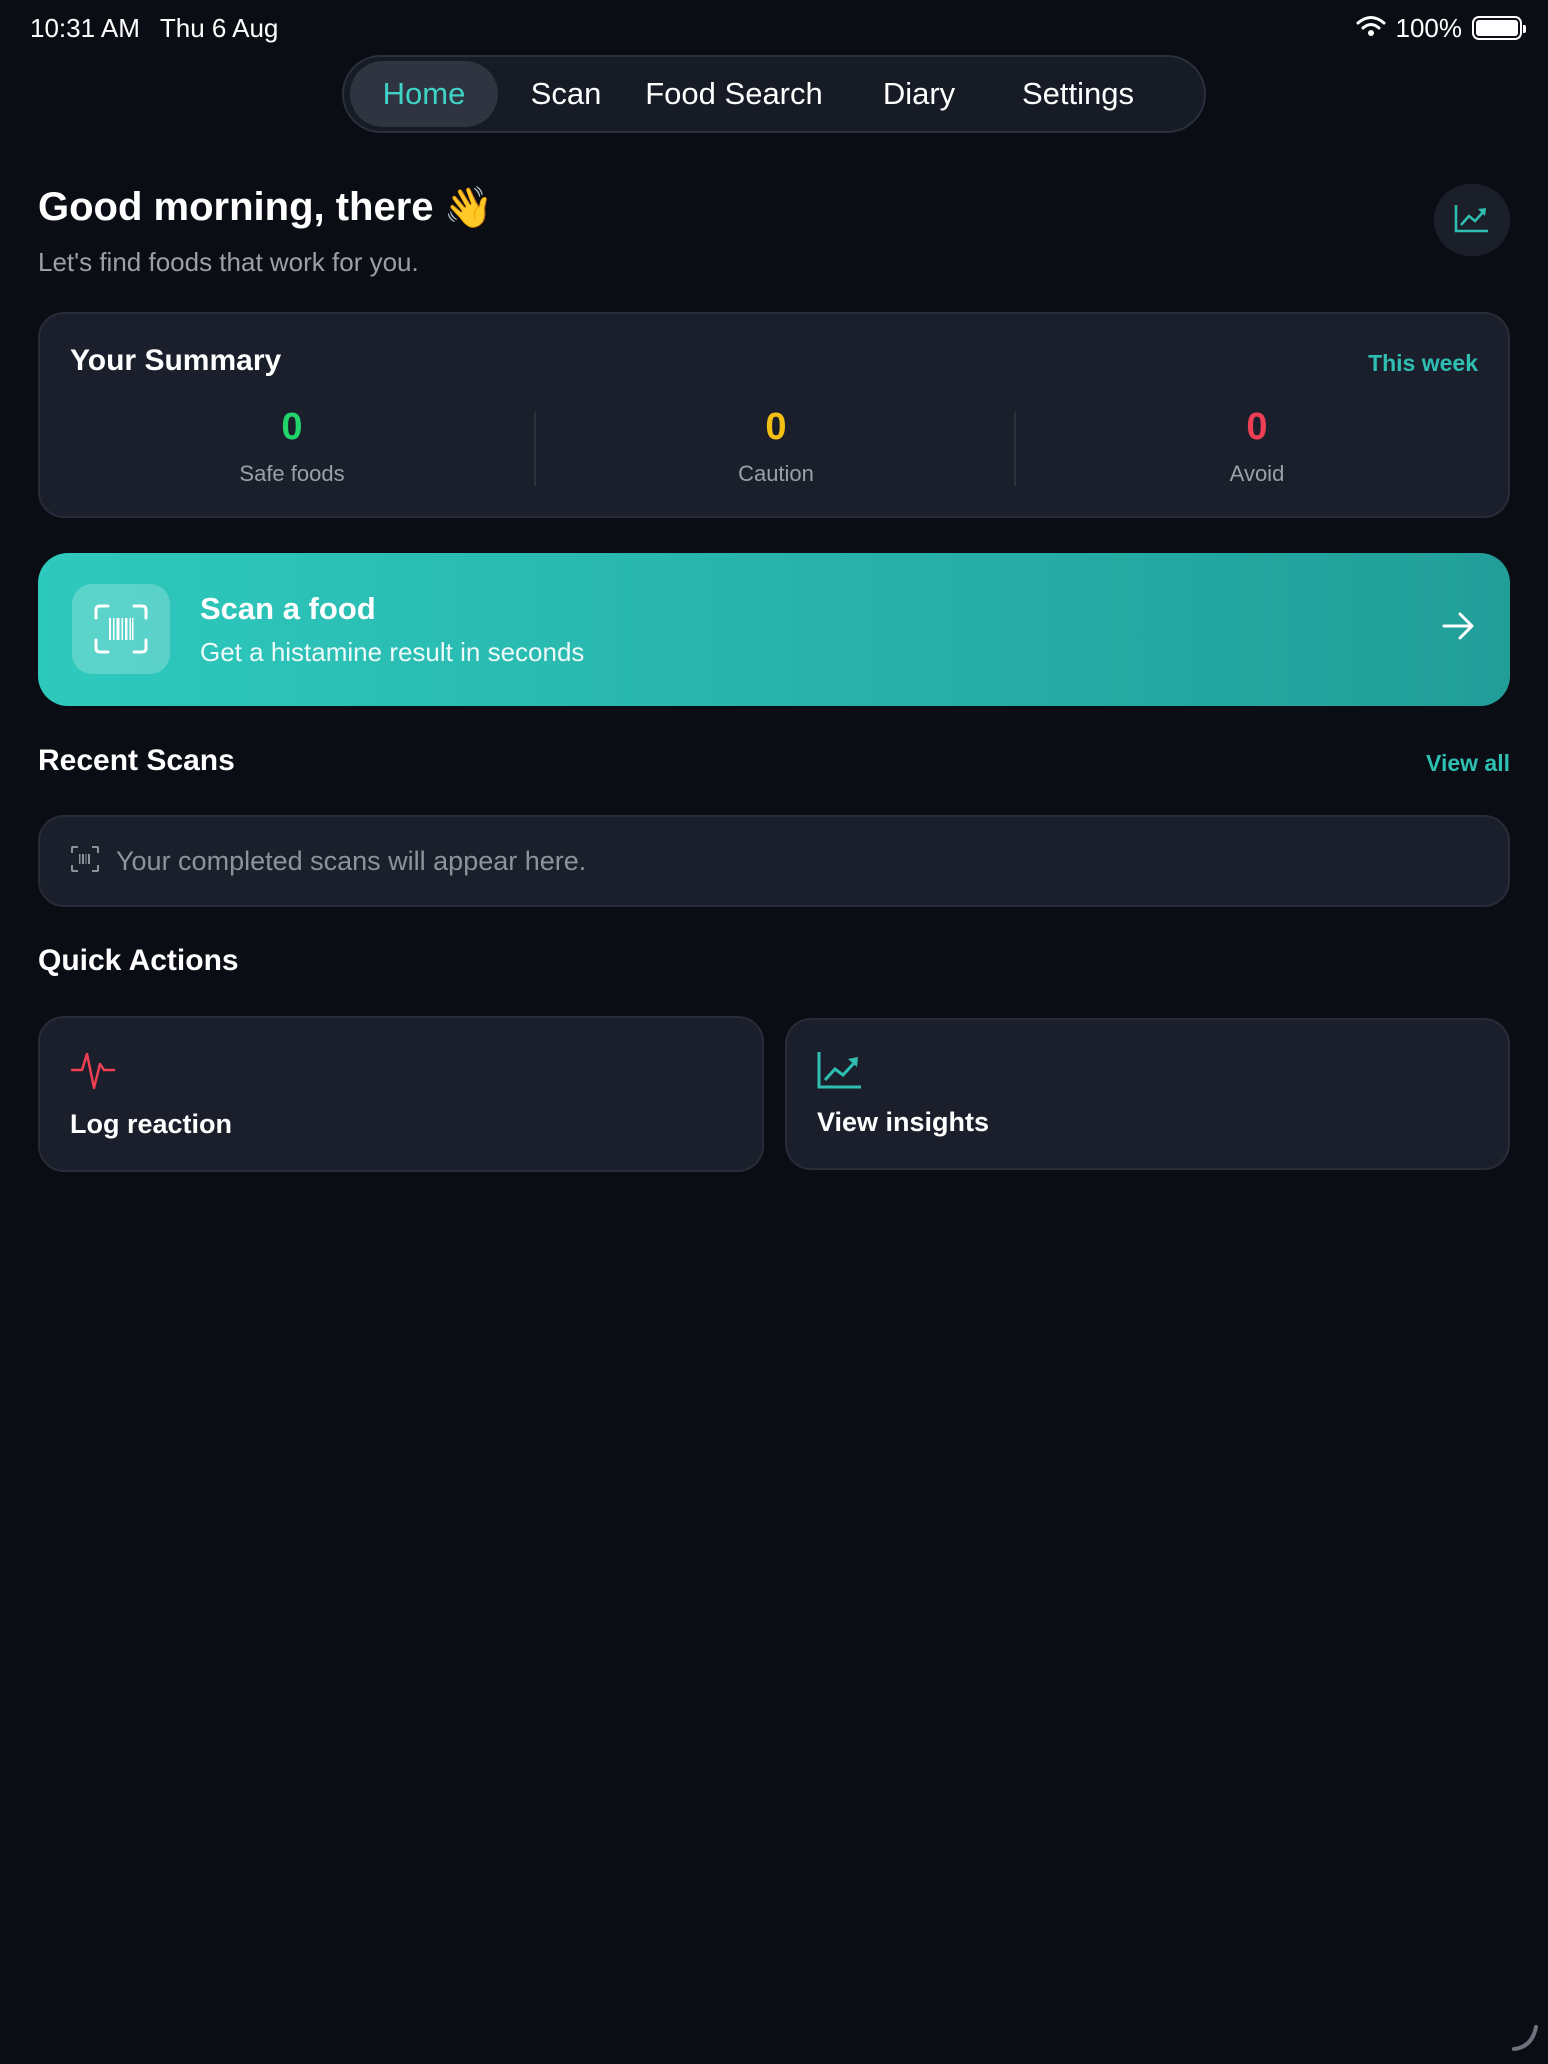  What do you see at coordinates (1078, 94) in the screenshot?
I see `tab-settings: Settings` at bounding box center [1078, 94].